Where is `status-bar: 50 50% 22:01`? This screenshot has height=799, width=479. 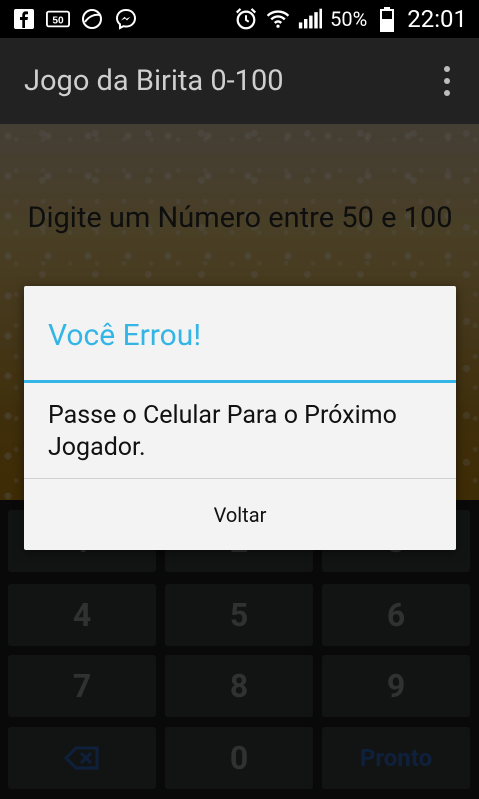 status-bar: 50 50% 22:01 is located at coordinates (239, 19).